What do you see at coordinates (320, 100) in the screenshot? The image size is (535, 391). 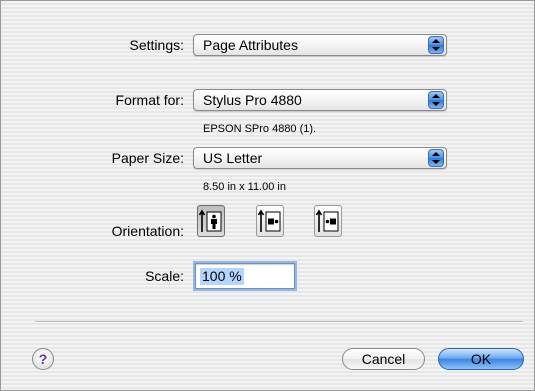 I see `format-for-popup: Stylus Pro 4880` at bounding box center [320, 100].